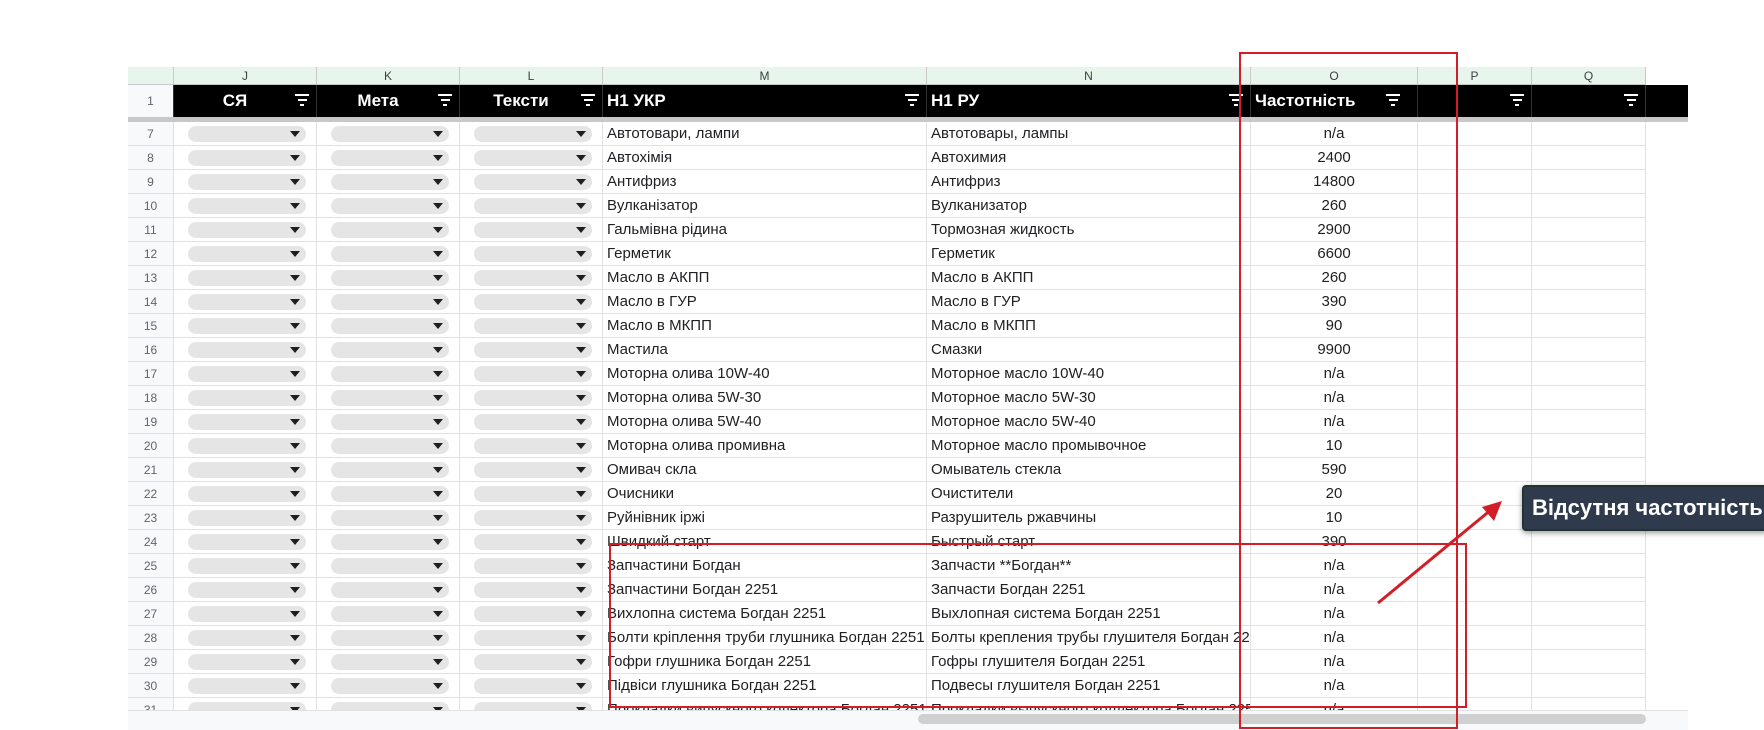 Image resolution: width=1764 pixels, height=730 pixels. I want to click on row-number: 28, so click(151, 638).